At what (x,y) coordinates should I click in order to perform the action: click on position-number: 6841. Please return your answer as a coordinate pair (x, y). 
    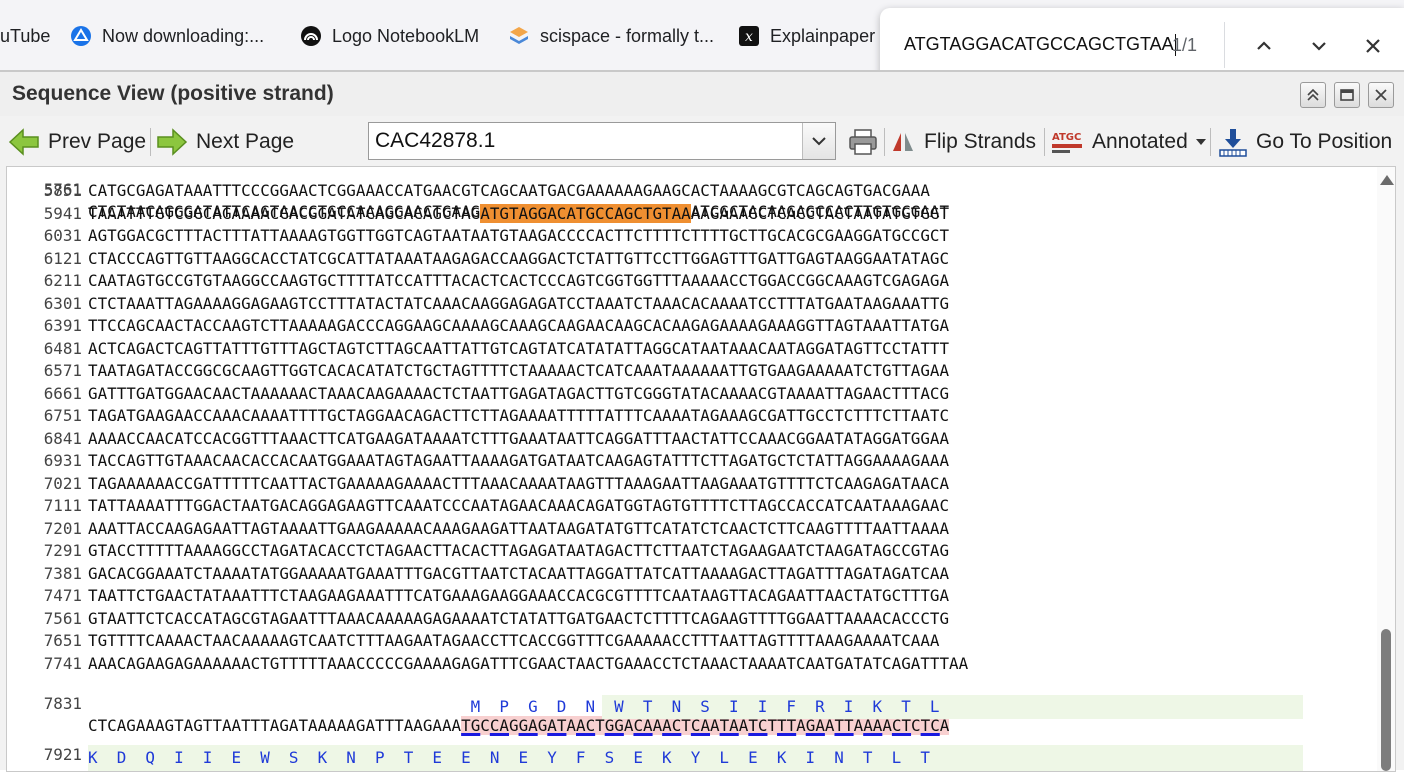
    Looking at the image, I should click on (62, 438).